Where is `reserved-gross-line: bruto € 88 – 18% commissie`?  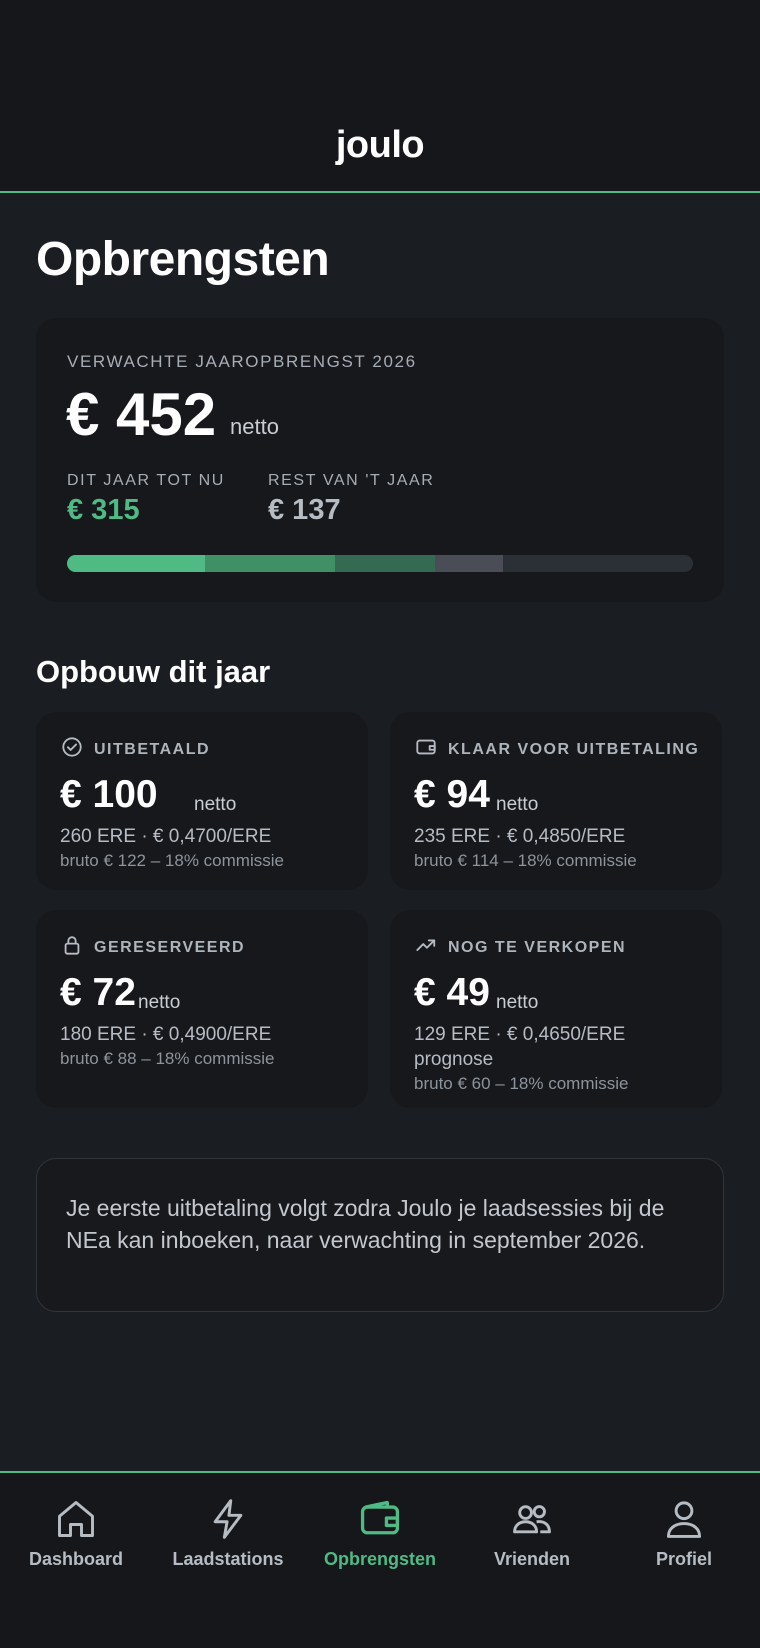 reserved-gross-line: bruto € 88 – 18% commissie is located at coordinates (167, 1058).